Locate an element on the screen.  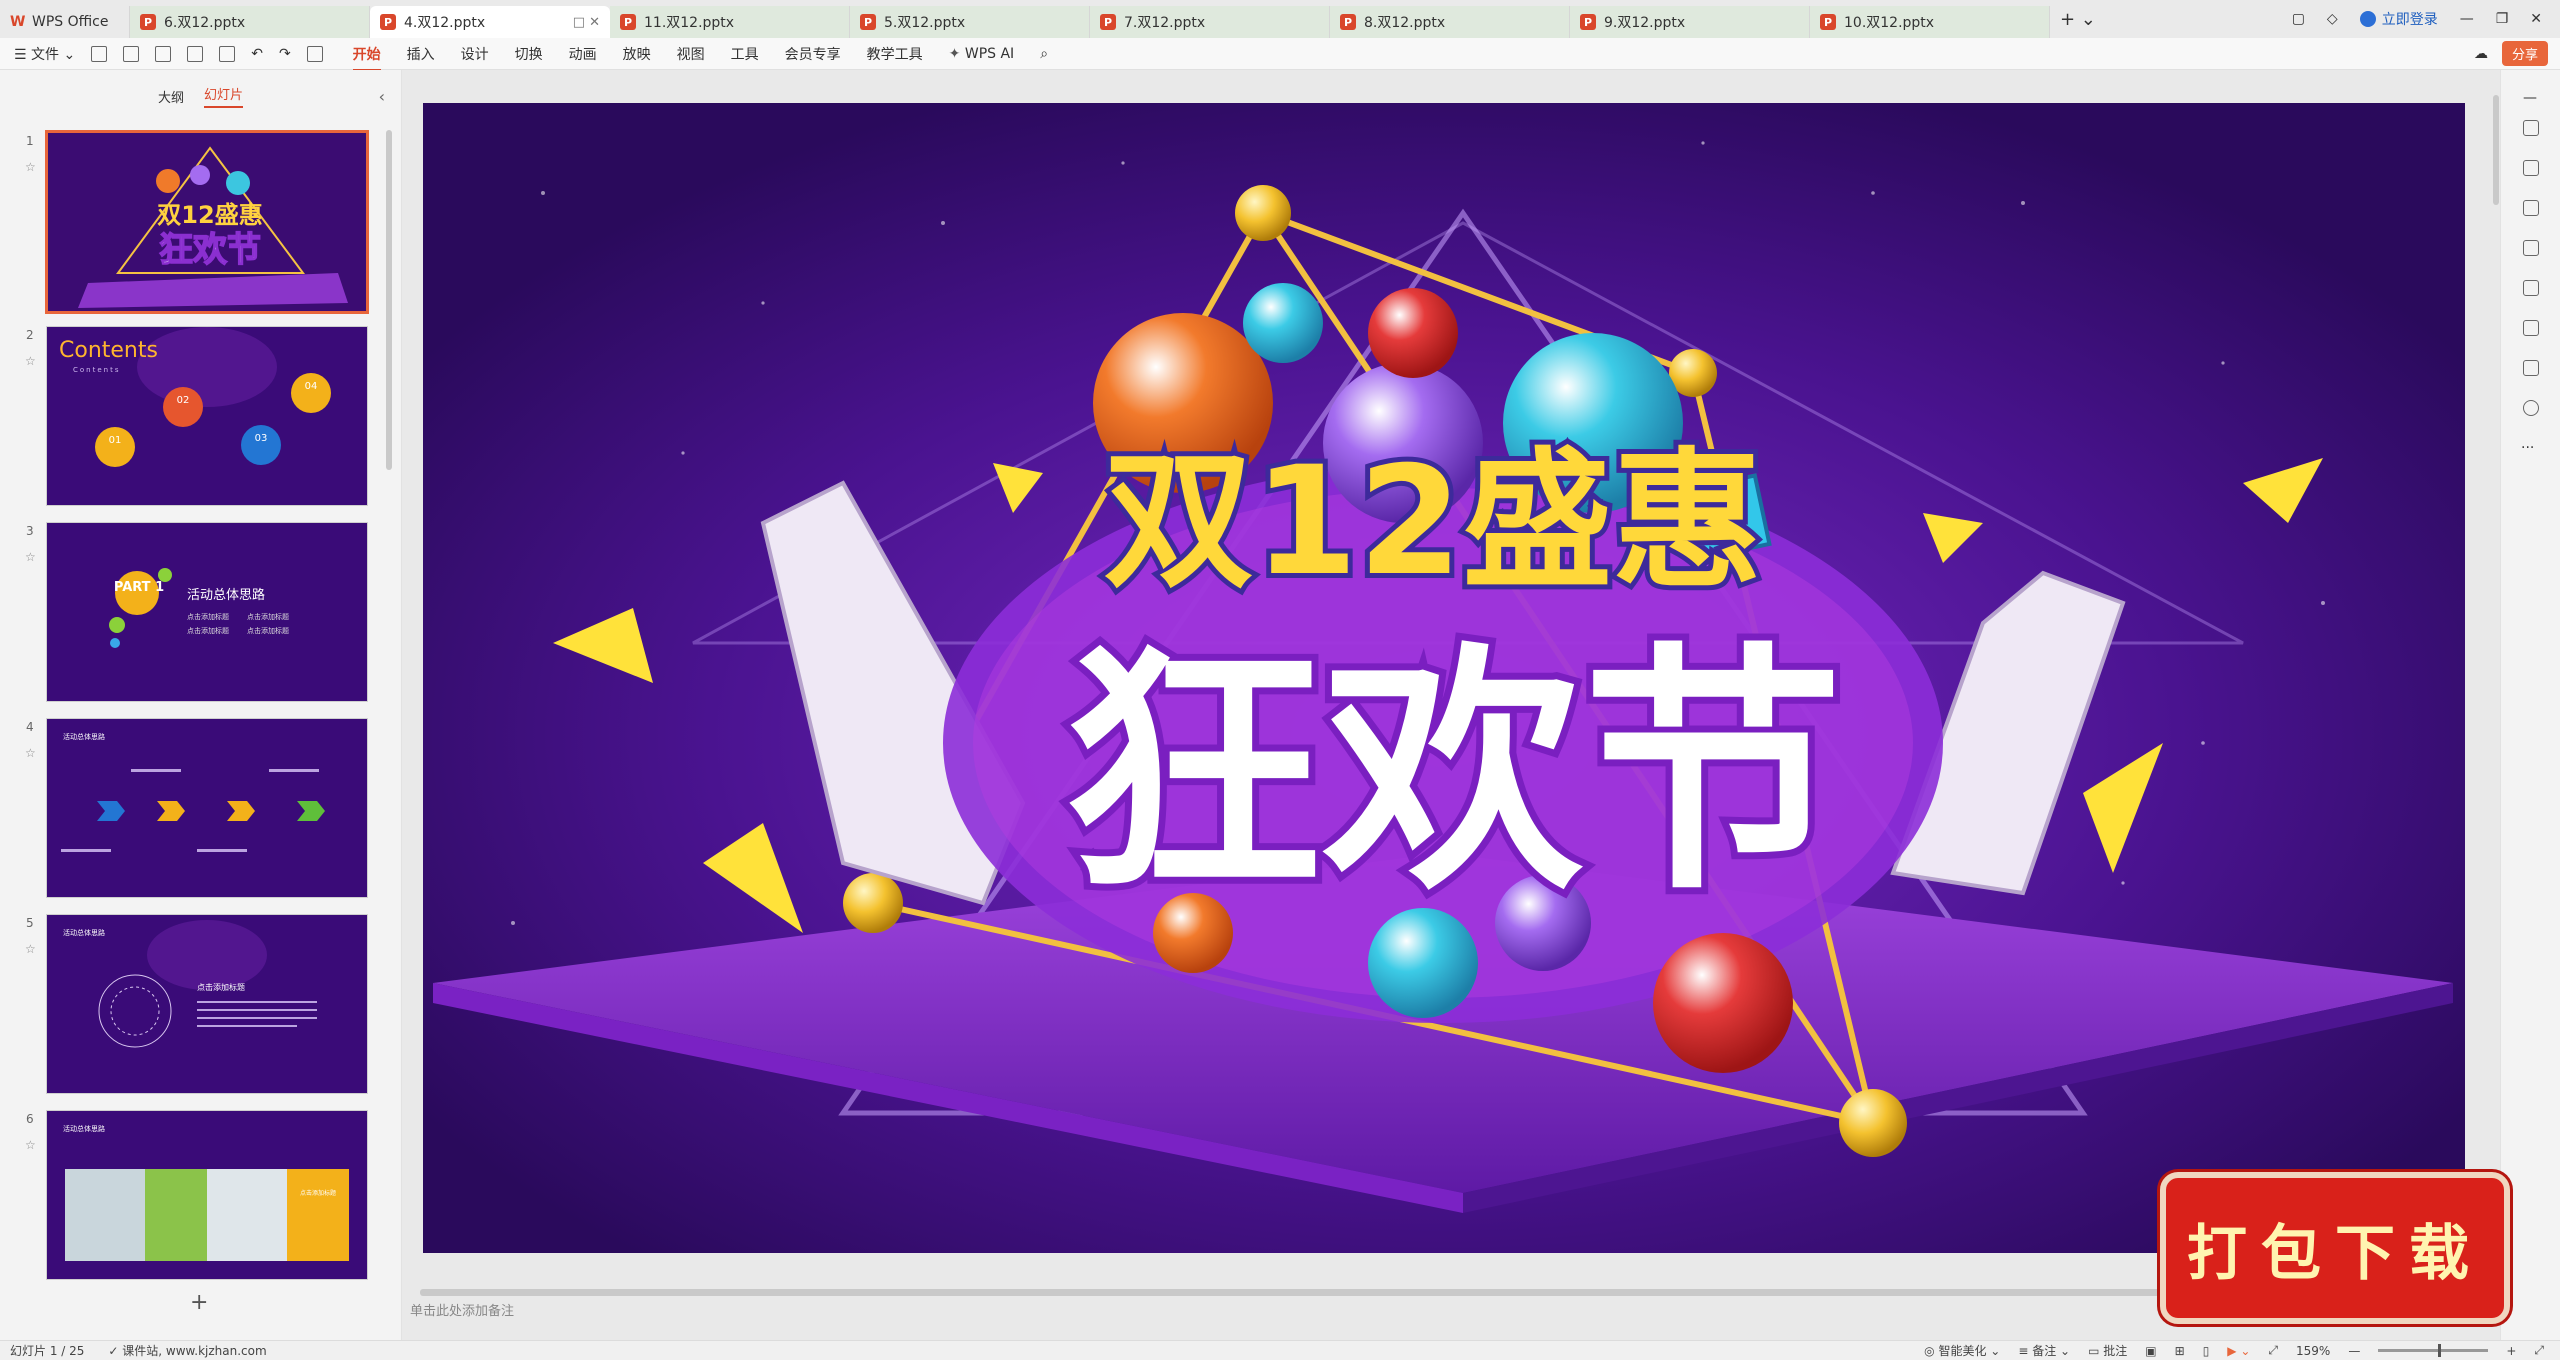
download-badge: 打包下载 is located at coordinates (2335, 1248).